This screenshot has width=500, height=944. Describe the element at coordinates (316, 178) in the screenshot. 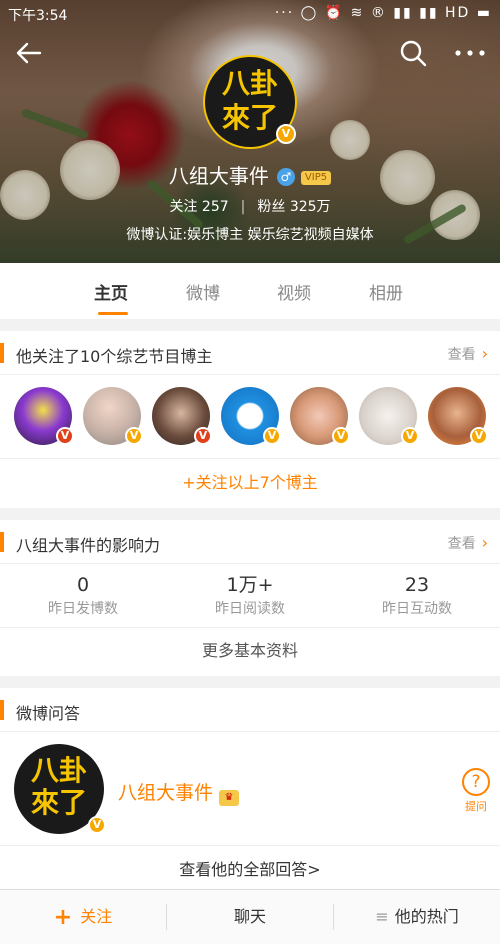

I see `vip-badge: VIP5` at that location.